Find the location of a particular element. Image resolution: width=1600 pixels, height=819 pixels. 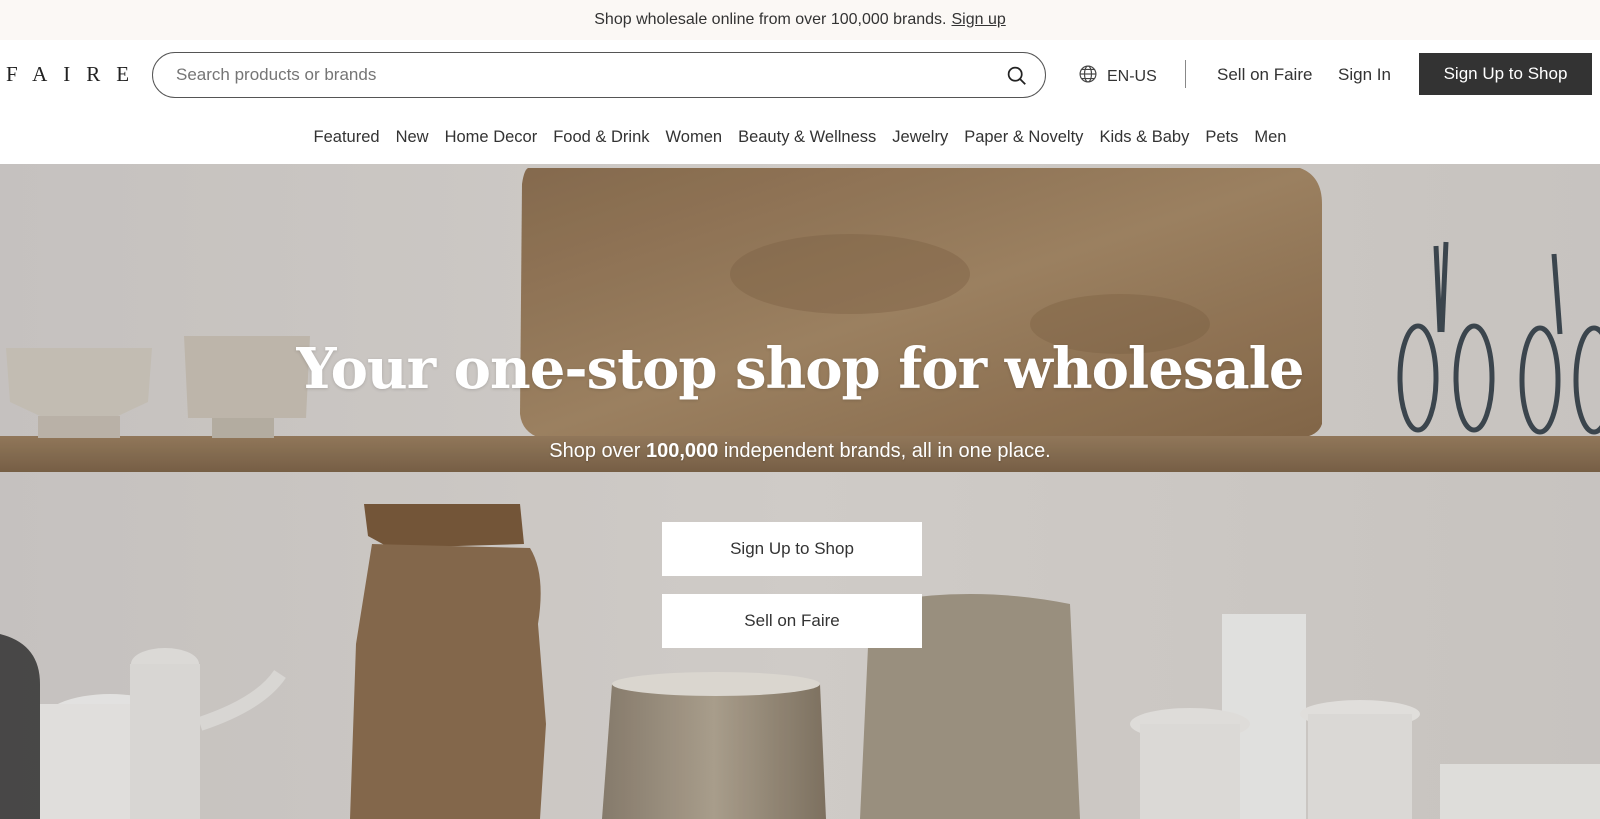

language-label: EN-US is located at coordinates (1132, 76).